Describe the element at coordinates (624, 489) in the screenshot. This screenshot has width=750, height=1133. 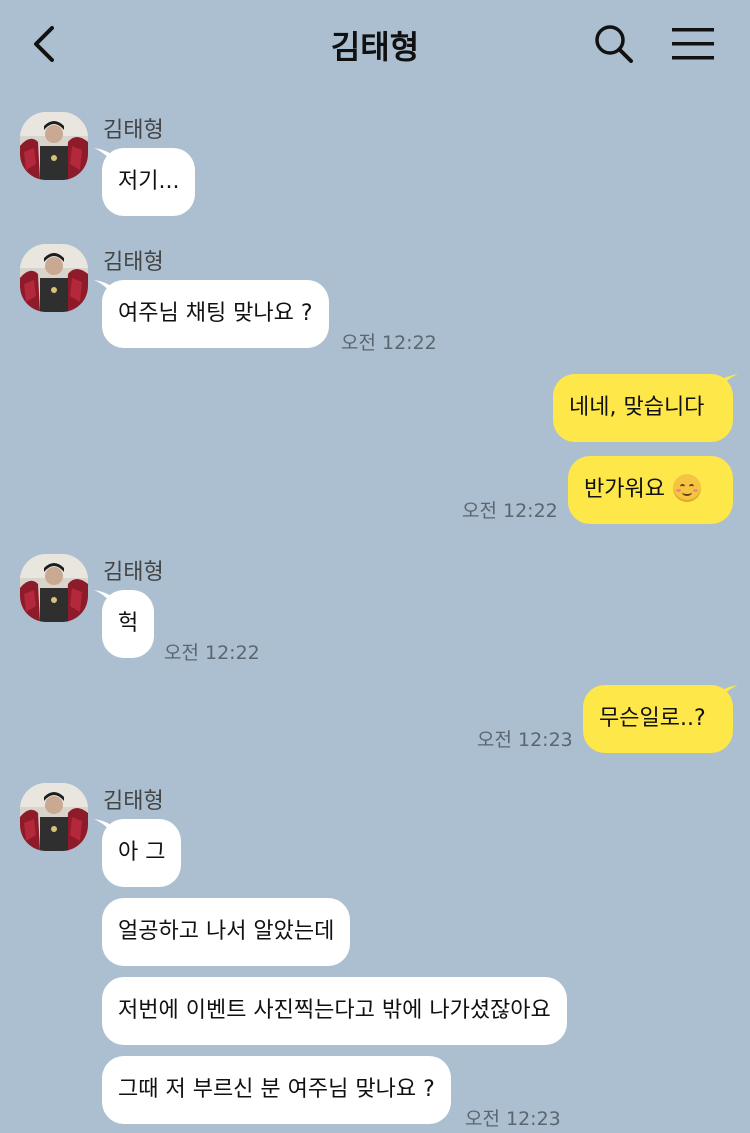
I see `message-text: 반가워요` at that location.